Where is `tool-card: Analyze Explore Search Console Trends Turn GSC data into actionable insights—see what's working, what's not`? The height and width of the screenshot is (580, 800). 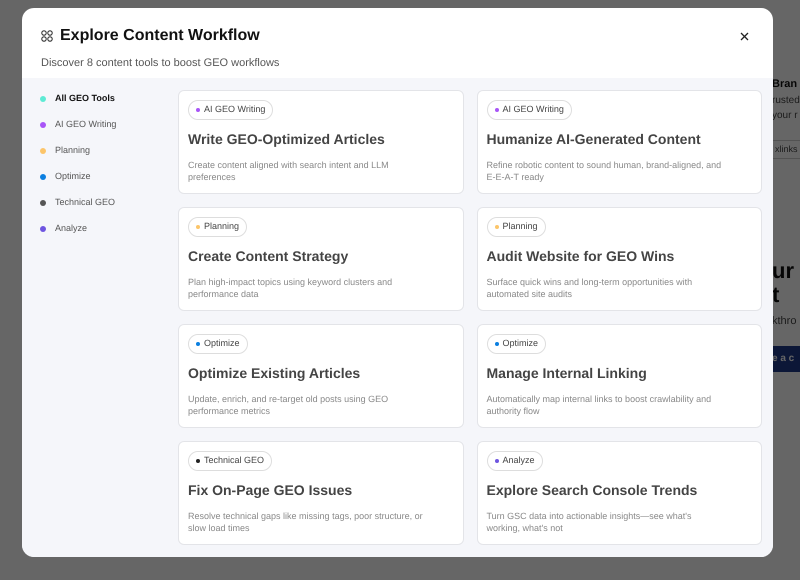 tool-card: Analyze Explore Search Console Trends Turn GSC data into actionable insights—see what's working, what's not is located at coordinates (619, 493).